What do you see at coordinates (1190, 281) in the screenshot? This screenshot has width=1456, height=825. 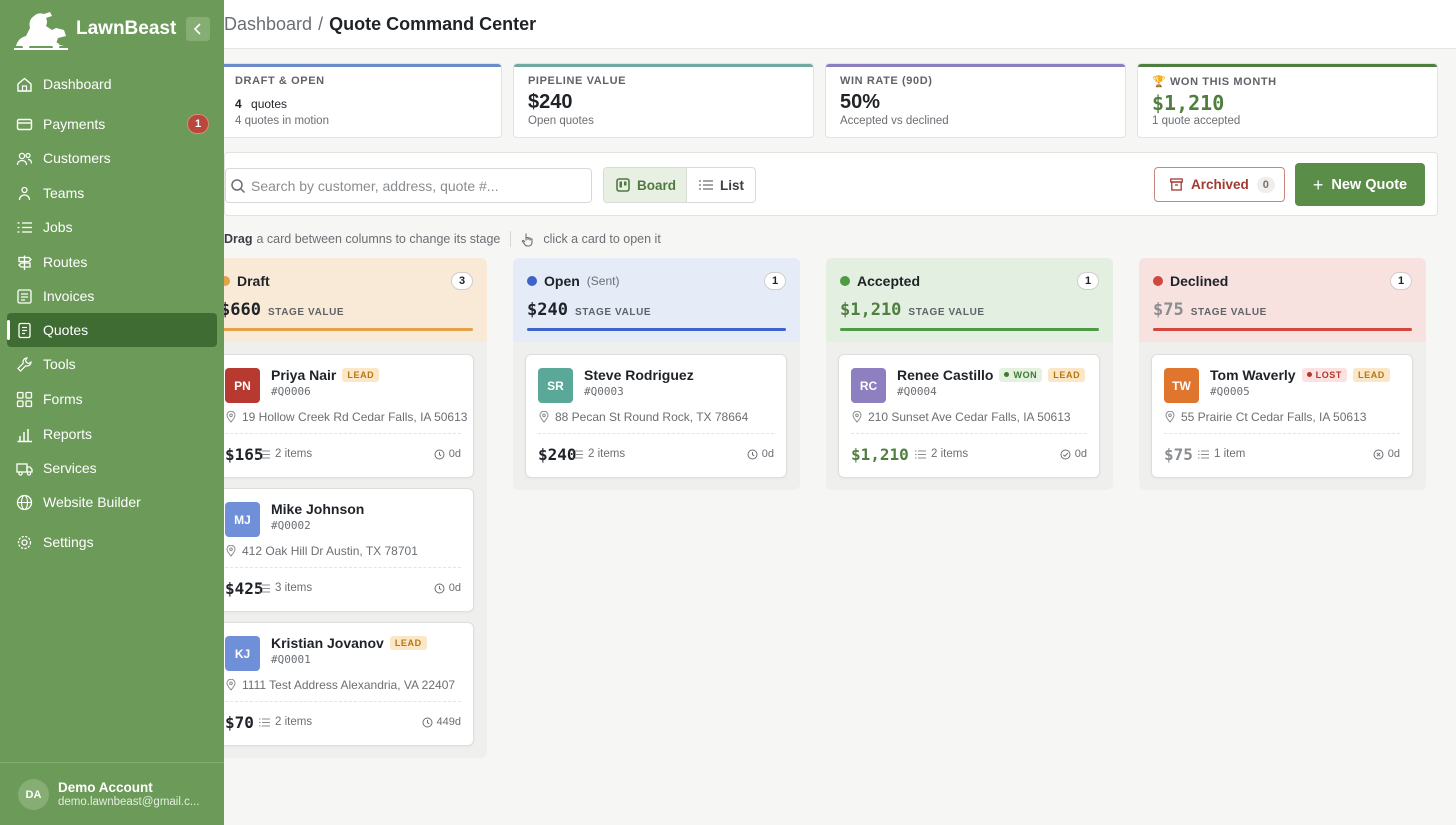 I see `column-title: Declined` at bounding box center [1190, 281].